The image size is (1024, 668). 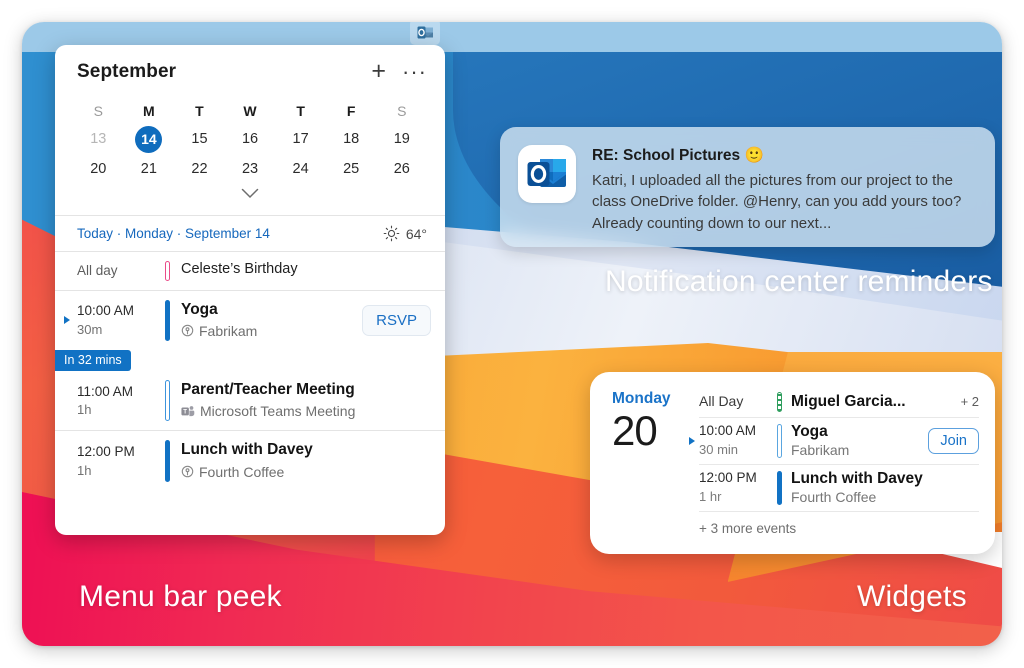 I want to click on event-body: Lunch with Davey Fourth Coffee, so click(x=306, y=460).